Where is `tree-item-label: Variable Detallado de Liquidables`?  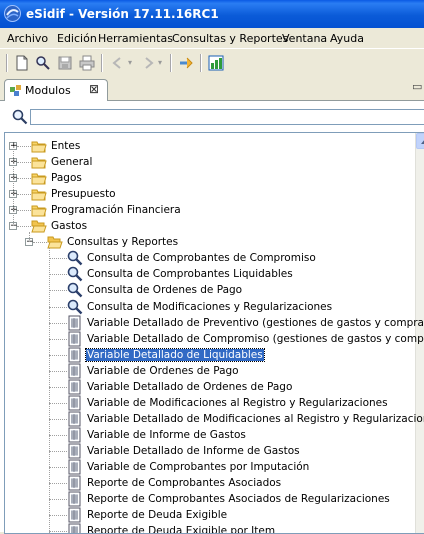 tree-item-label: Variable Detallado de Liquidables is located at coordinates (175, 354).